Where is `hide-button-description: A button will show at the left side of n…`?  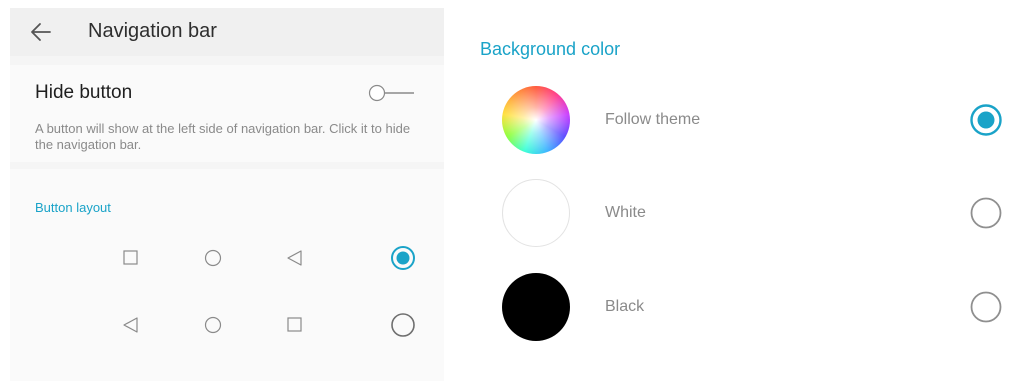
hide-button-description: A button will show at the left side of n… is located at coordinates (223, 136).